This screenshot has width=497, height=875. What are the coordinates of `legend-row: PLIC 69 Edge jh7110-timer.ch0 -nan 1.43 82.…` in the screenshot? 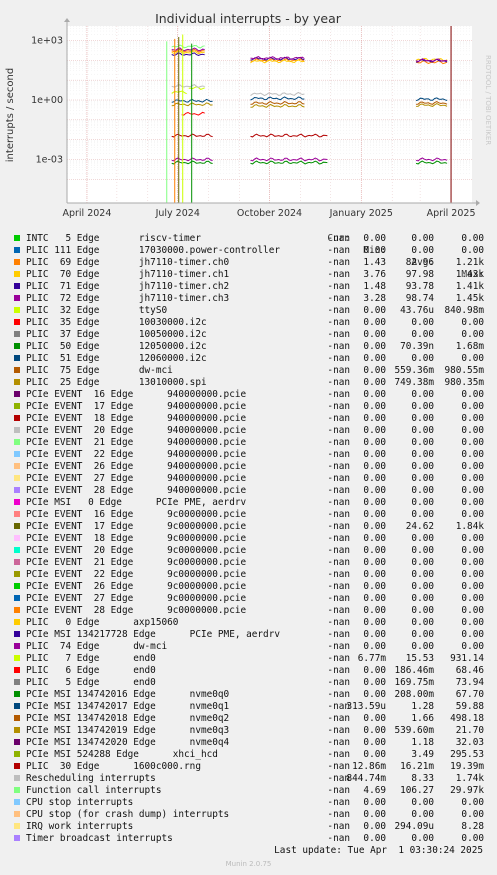 It's located at (254, 263).